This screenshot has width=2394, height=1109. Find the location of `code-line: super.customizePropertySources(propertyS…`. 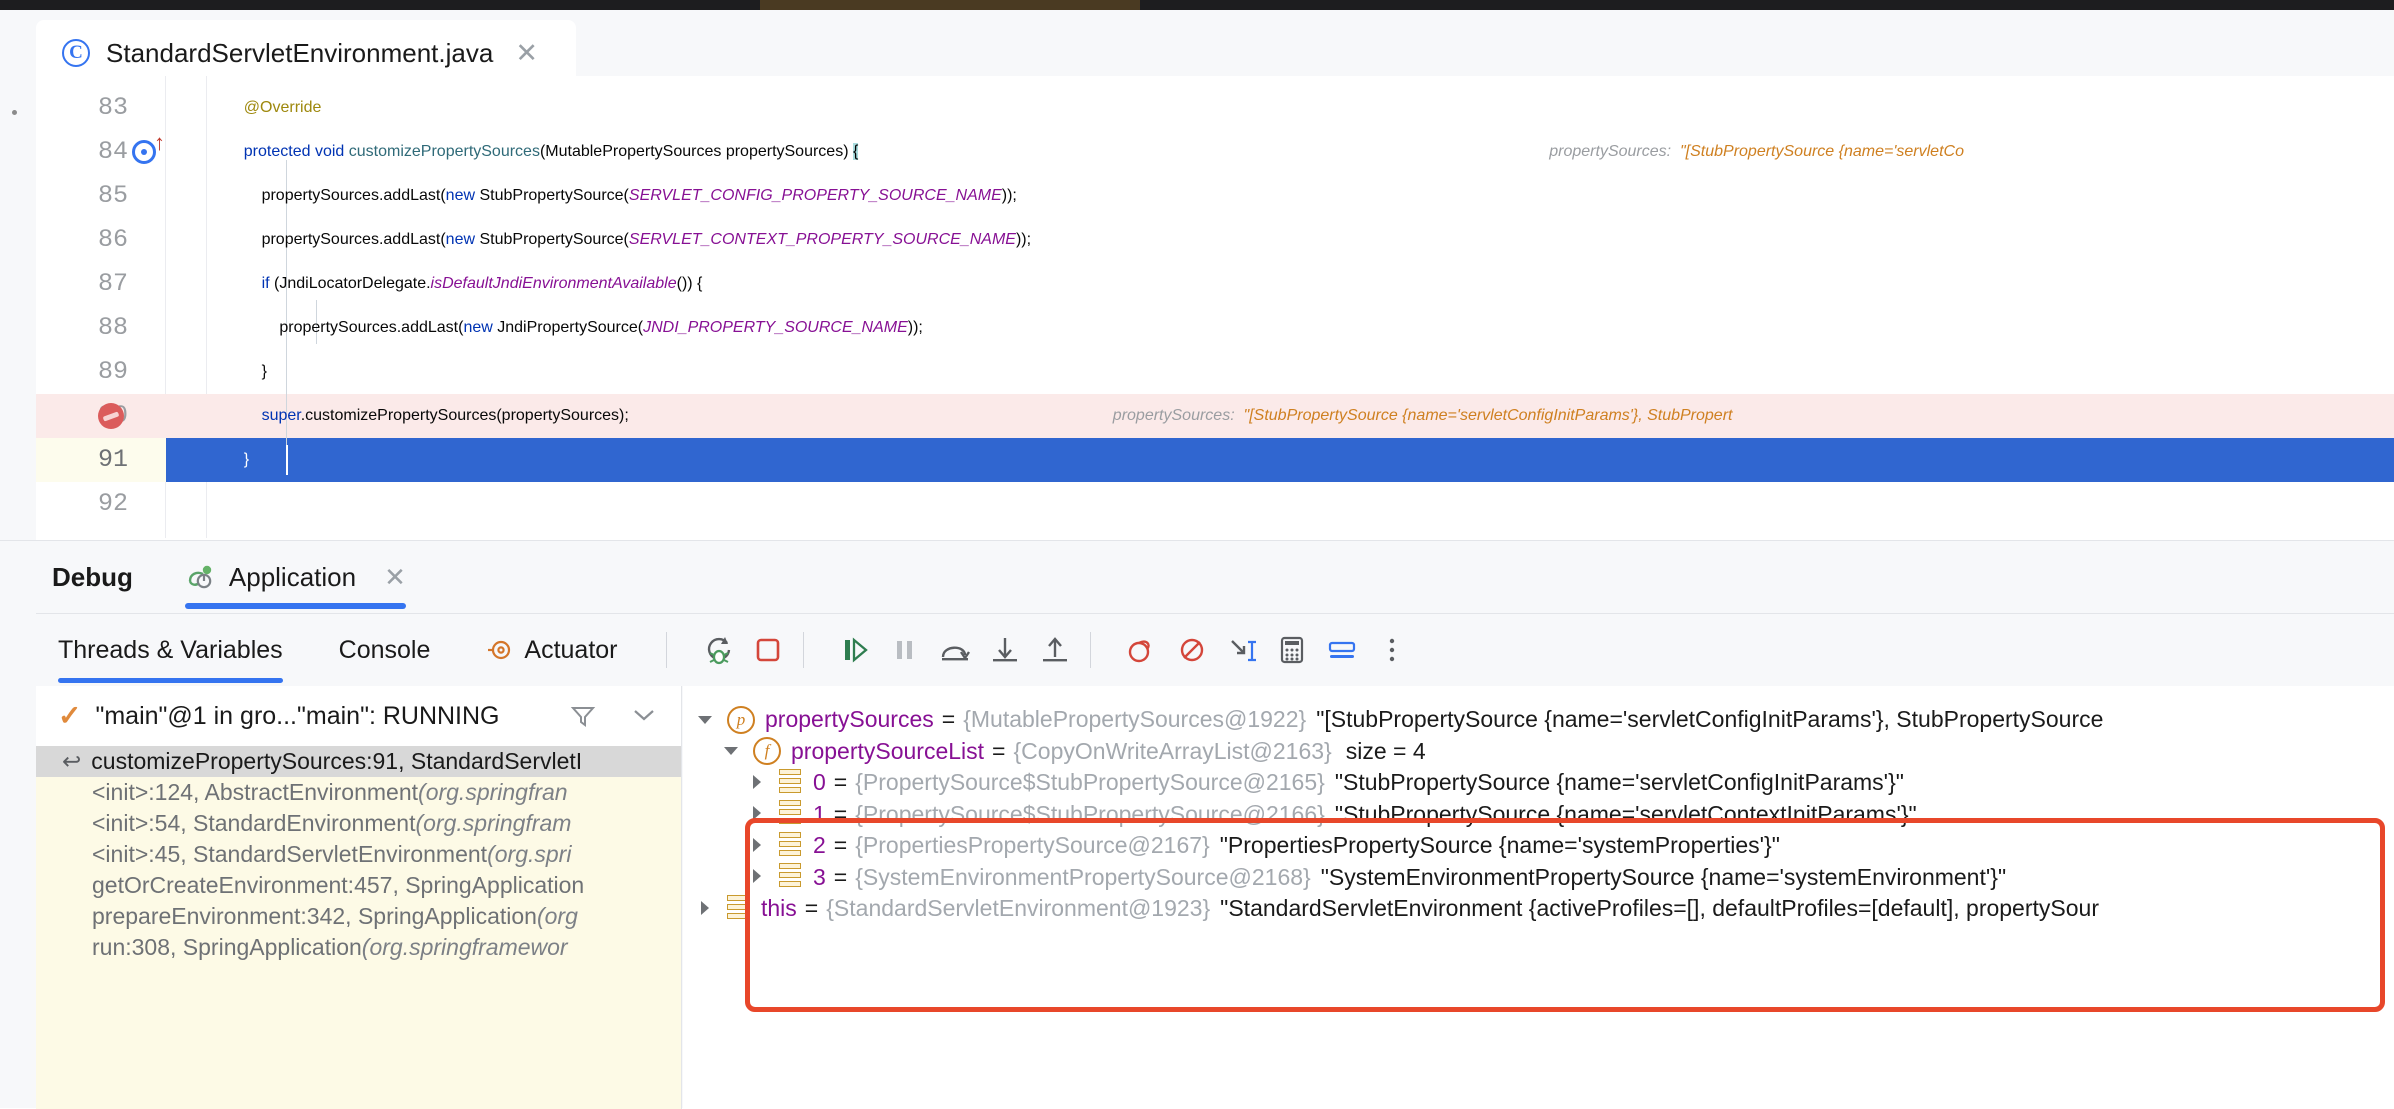

code-line: super.customizePropertySources(propertyS… is located at coordinates (427, 416).